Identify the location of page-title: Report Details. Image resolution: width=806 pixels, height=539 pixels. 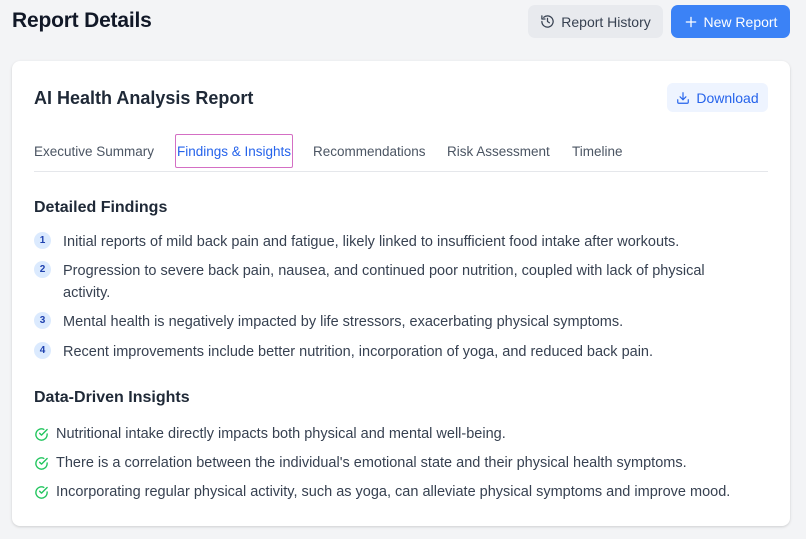
(82, 20).